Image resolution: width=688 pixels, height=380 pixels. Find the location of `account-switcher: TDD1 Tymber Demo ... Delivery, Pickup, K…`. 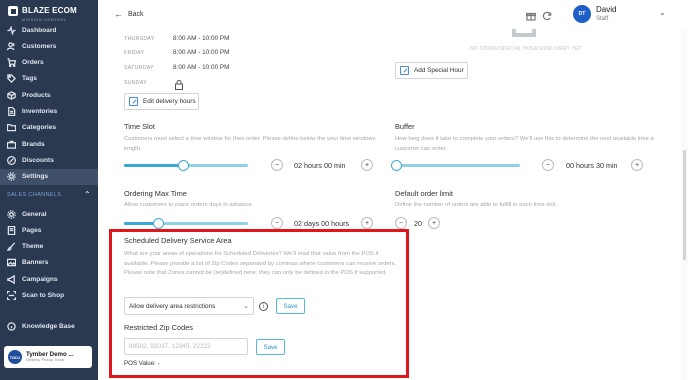

account-switcher: TDD1 Tymber Demo ... Delivery, Pickup, K… is located at coordinates (48, 357).